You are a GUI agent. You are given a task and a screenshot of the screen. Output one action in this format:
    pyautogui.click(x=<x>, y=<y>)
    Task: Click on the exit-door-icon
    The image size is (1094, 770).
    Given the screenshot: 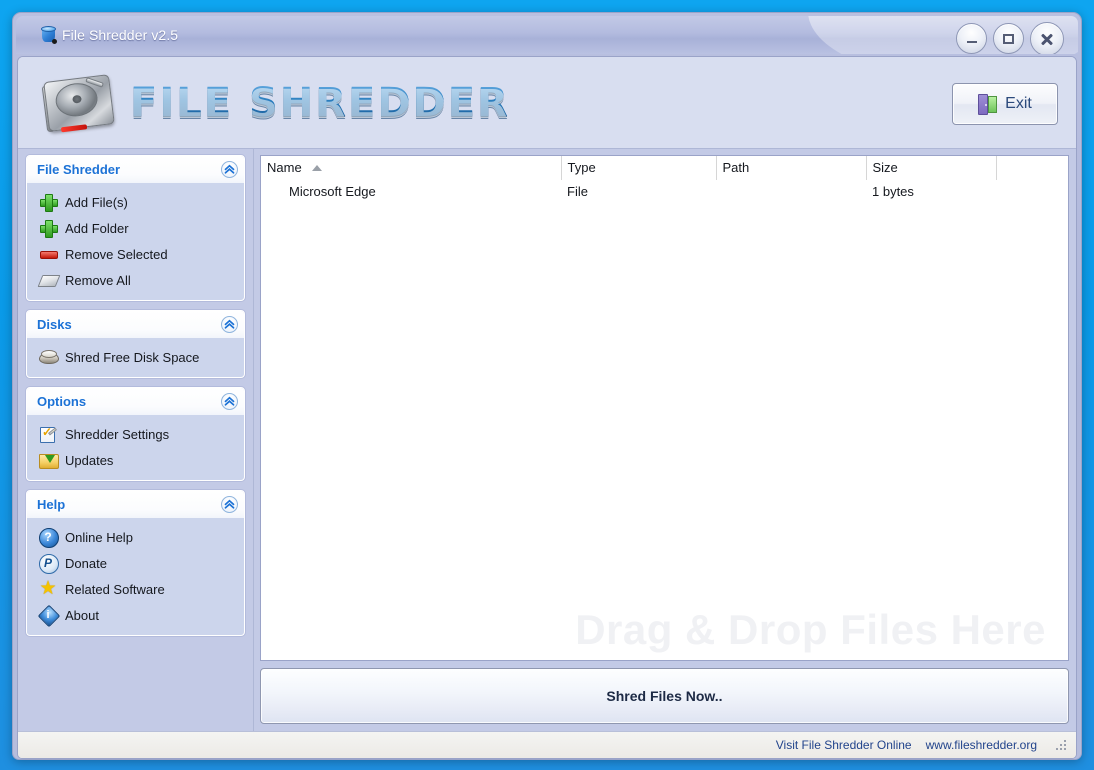 What is the action you would take?
    pyautogui.click(x=988, y=104)
    